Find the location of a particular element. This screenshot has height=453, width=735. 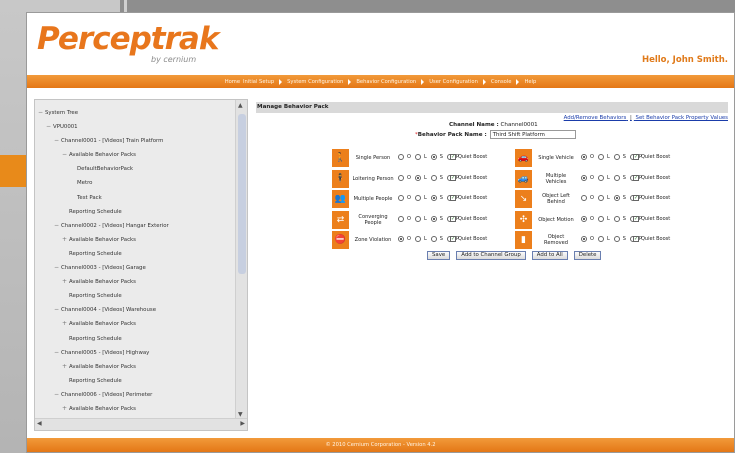

horizontal-scrollbar: ◀ ▶ is located at coordinates (141, 424).